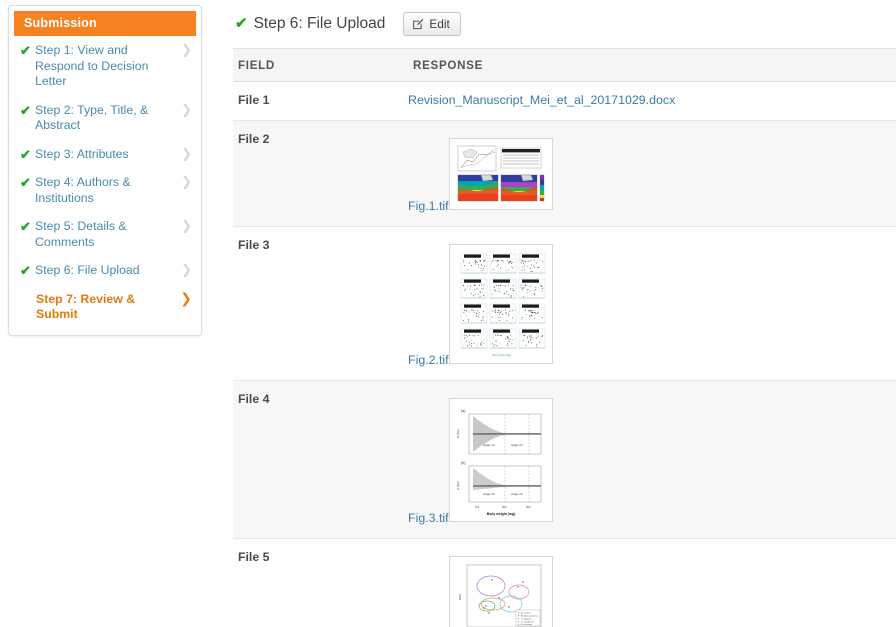  I want to click on file-thumbnail, so click(500, 174).